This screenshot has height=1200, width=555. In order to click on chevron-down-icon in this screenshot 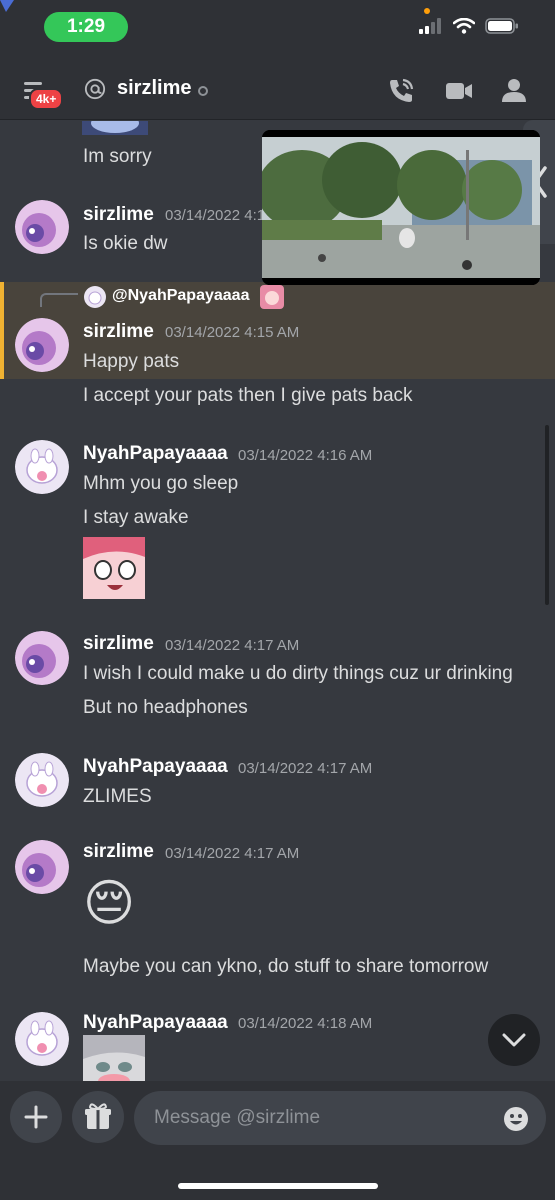, I will do `click(514, 1040)`.